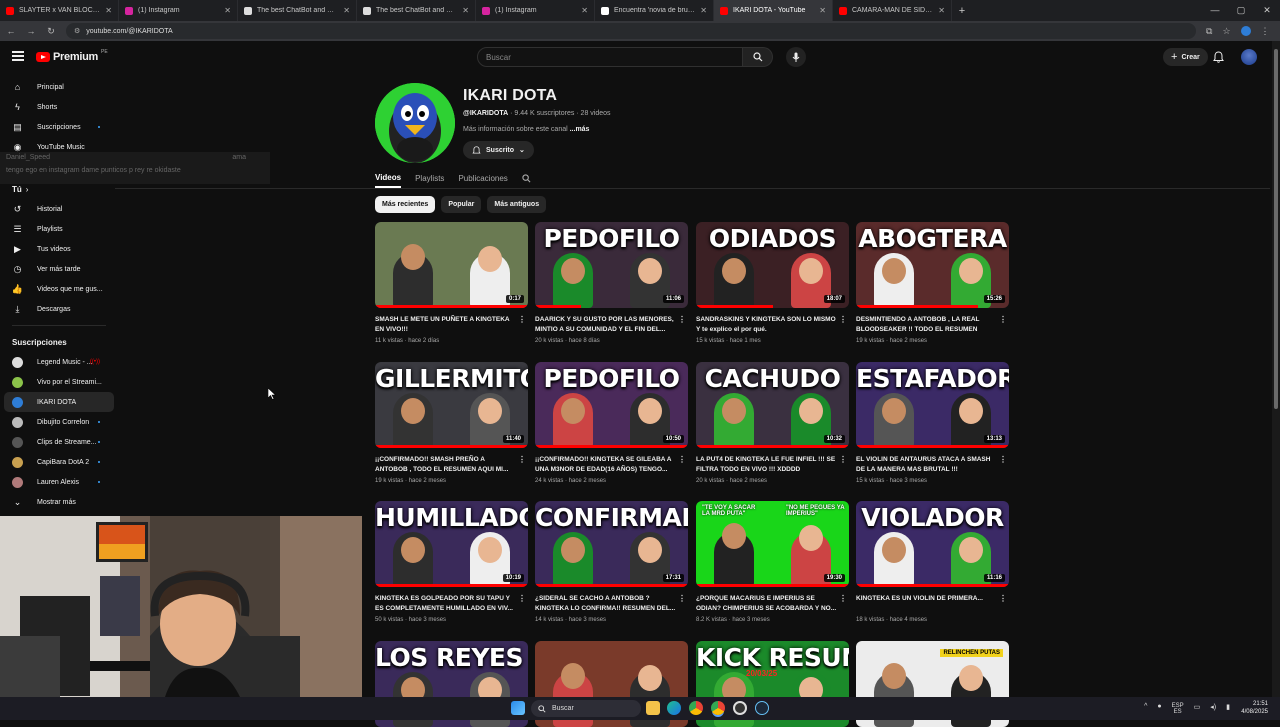 The height and width of the screenshot is (727, 1280). What do you see at coordinates (415, 123) in the screenshot?
I see `channel-avatar` at bounding box center [415, 123].